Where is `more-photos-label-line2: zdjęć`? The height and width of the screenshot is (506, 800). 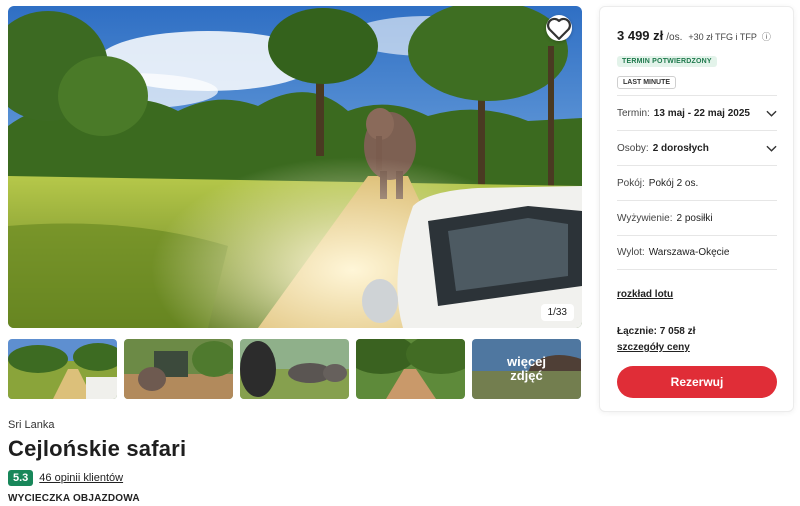
more-photos-label-line2: zdjęć is located at coordinates (526, 375).